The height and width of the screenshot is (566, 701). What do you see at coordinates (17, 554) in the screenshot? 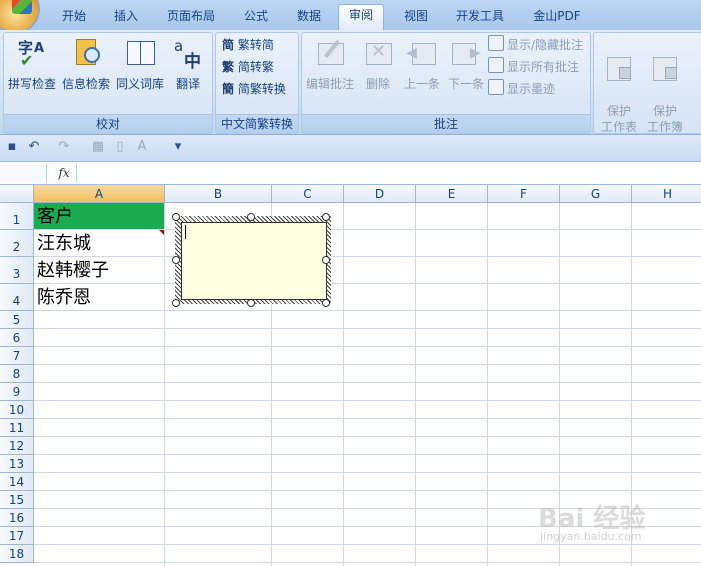
I see `row-header-18: 18` at bounding box center [17, 554].